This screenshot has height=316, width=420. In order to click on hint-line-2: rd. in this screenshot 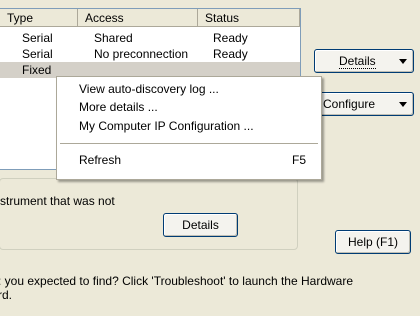, I will do `click(6, 295)`.